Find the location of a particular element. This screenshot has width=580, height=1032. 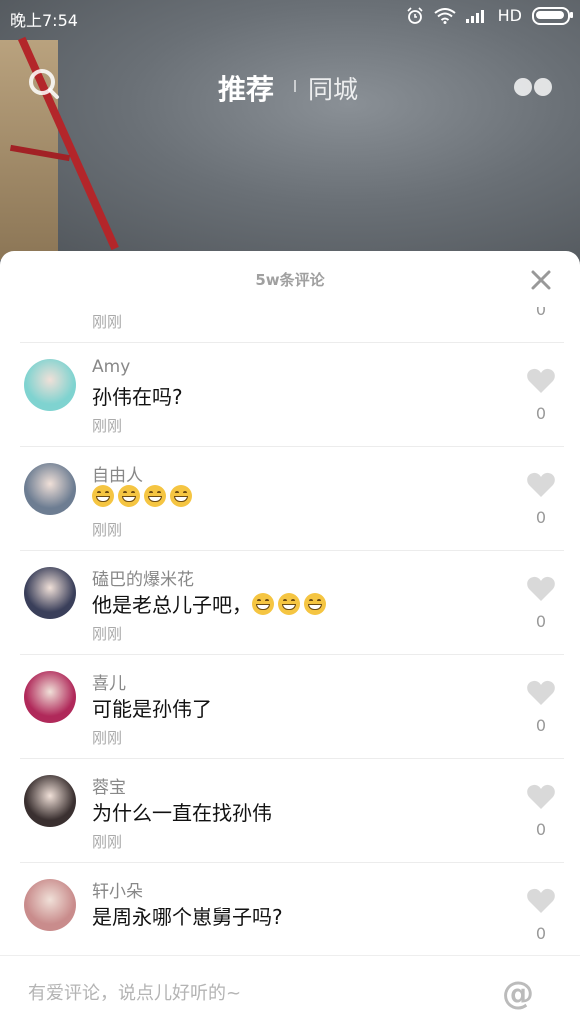

tab-city: 同城 is located at coordinates (333, 88).